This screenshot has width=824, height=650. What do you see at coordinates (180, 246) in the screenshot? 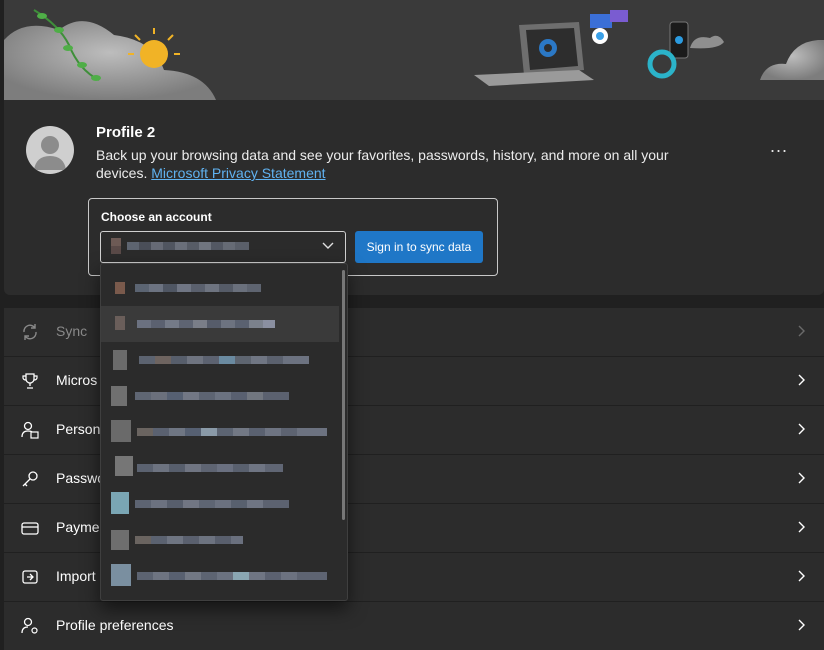
I see `selected-account-redacted` at bounding box center [180, 246].